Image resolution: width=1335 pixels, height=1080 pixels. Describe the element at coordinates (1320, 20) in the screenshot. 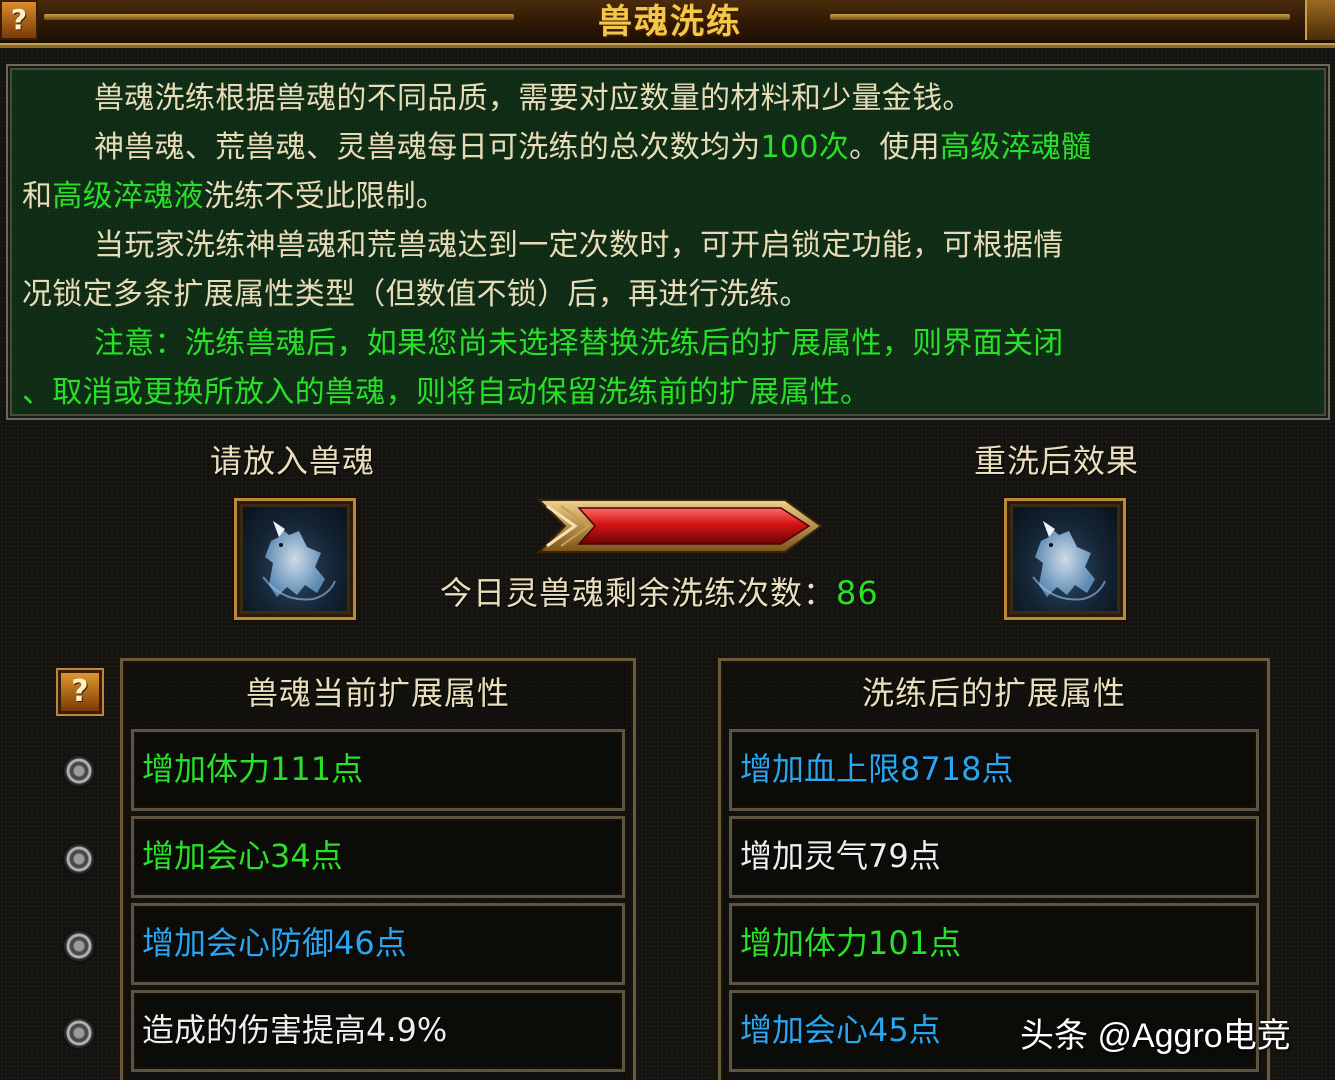

I see `window-corner-ornament` at that location.